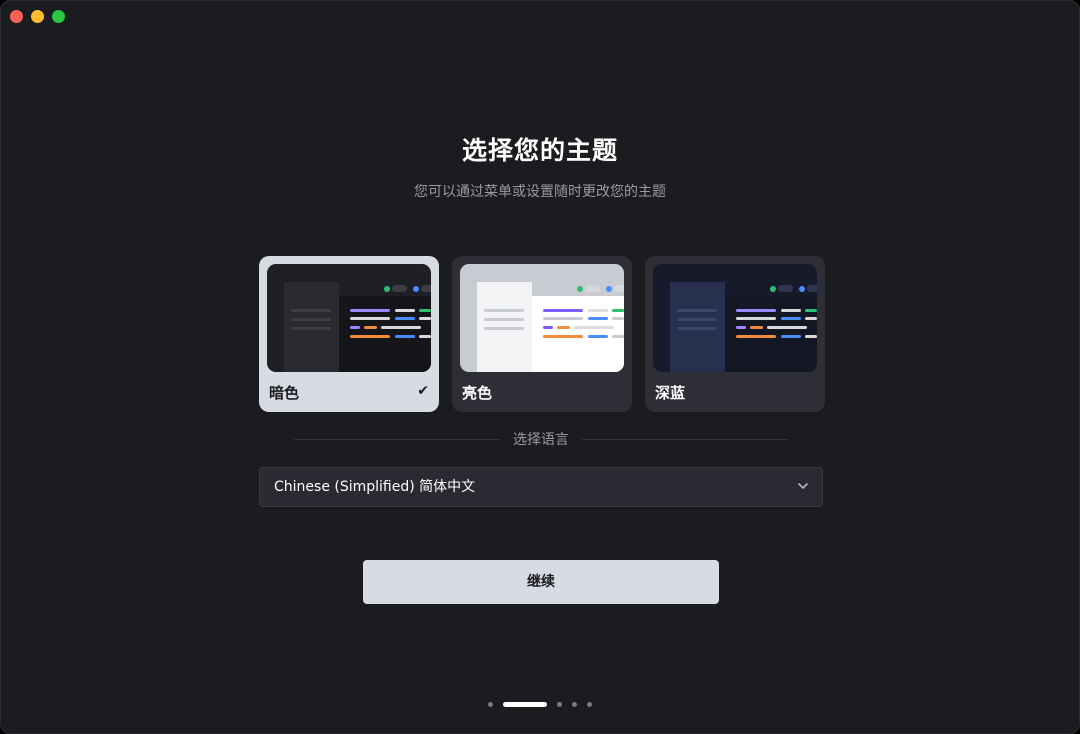  I want to click on chevron-down-icon, so click(803, 486).